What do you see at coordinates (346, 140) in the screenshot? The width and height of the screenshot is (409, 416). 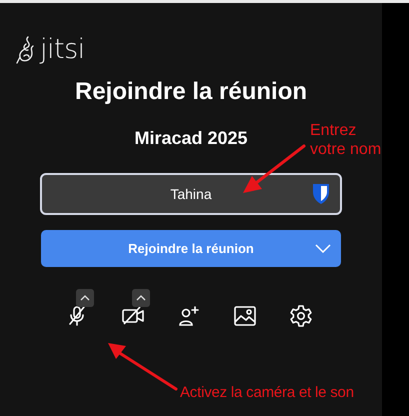 I see `annotation-text: Entrez votre nom` at bounding box center [346, 140].